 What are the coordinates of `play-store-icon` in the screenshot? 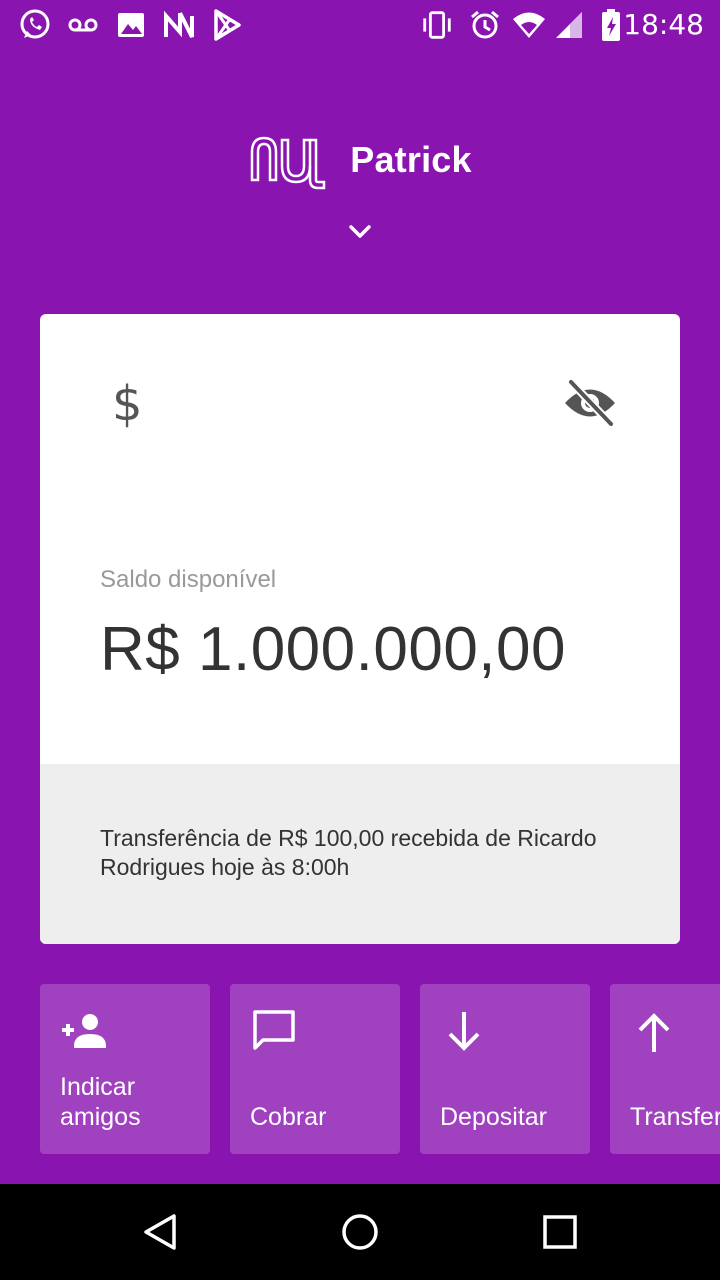 It's located at (227, 25).